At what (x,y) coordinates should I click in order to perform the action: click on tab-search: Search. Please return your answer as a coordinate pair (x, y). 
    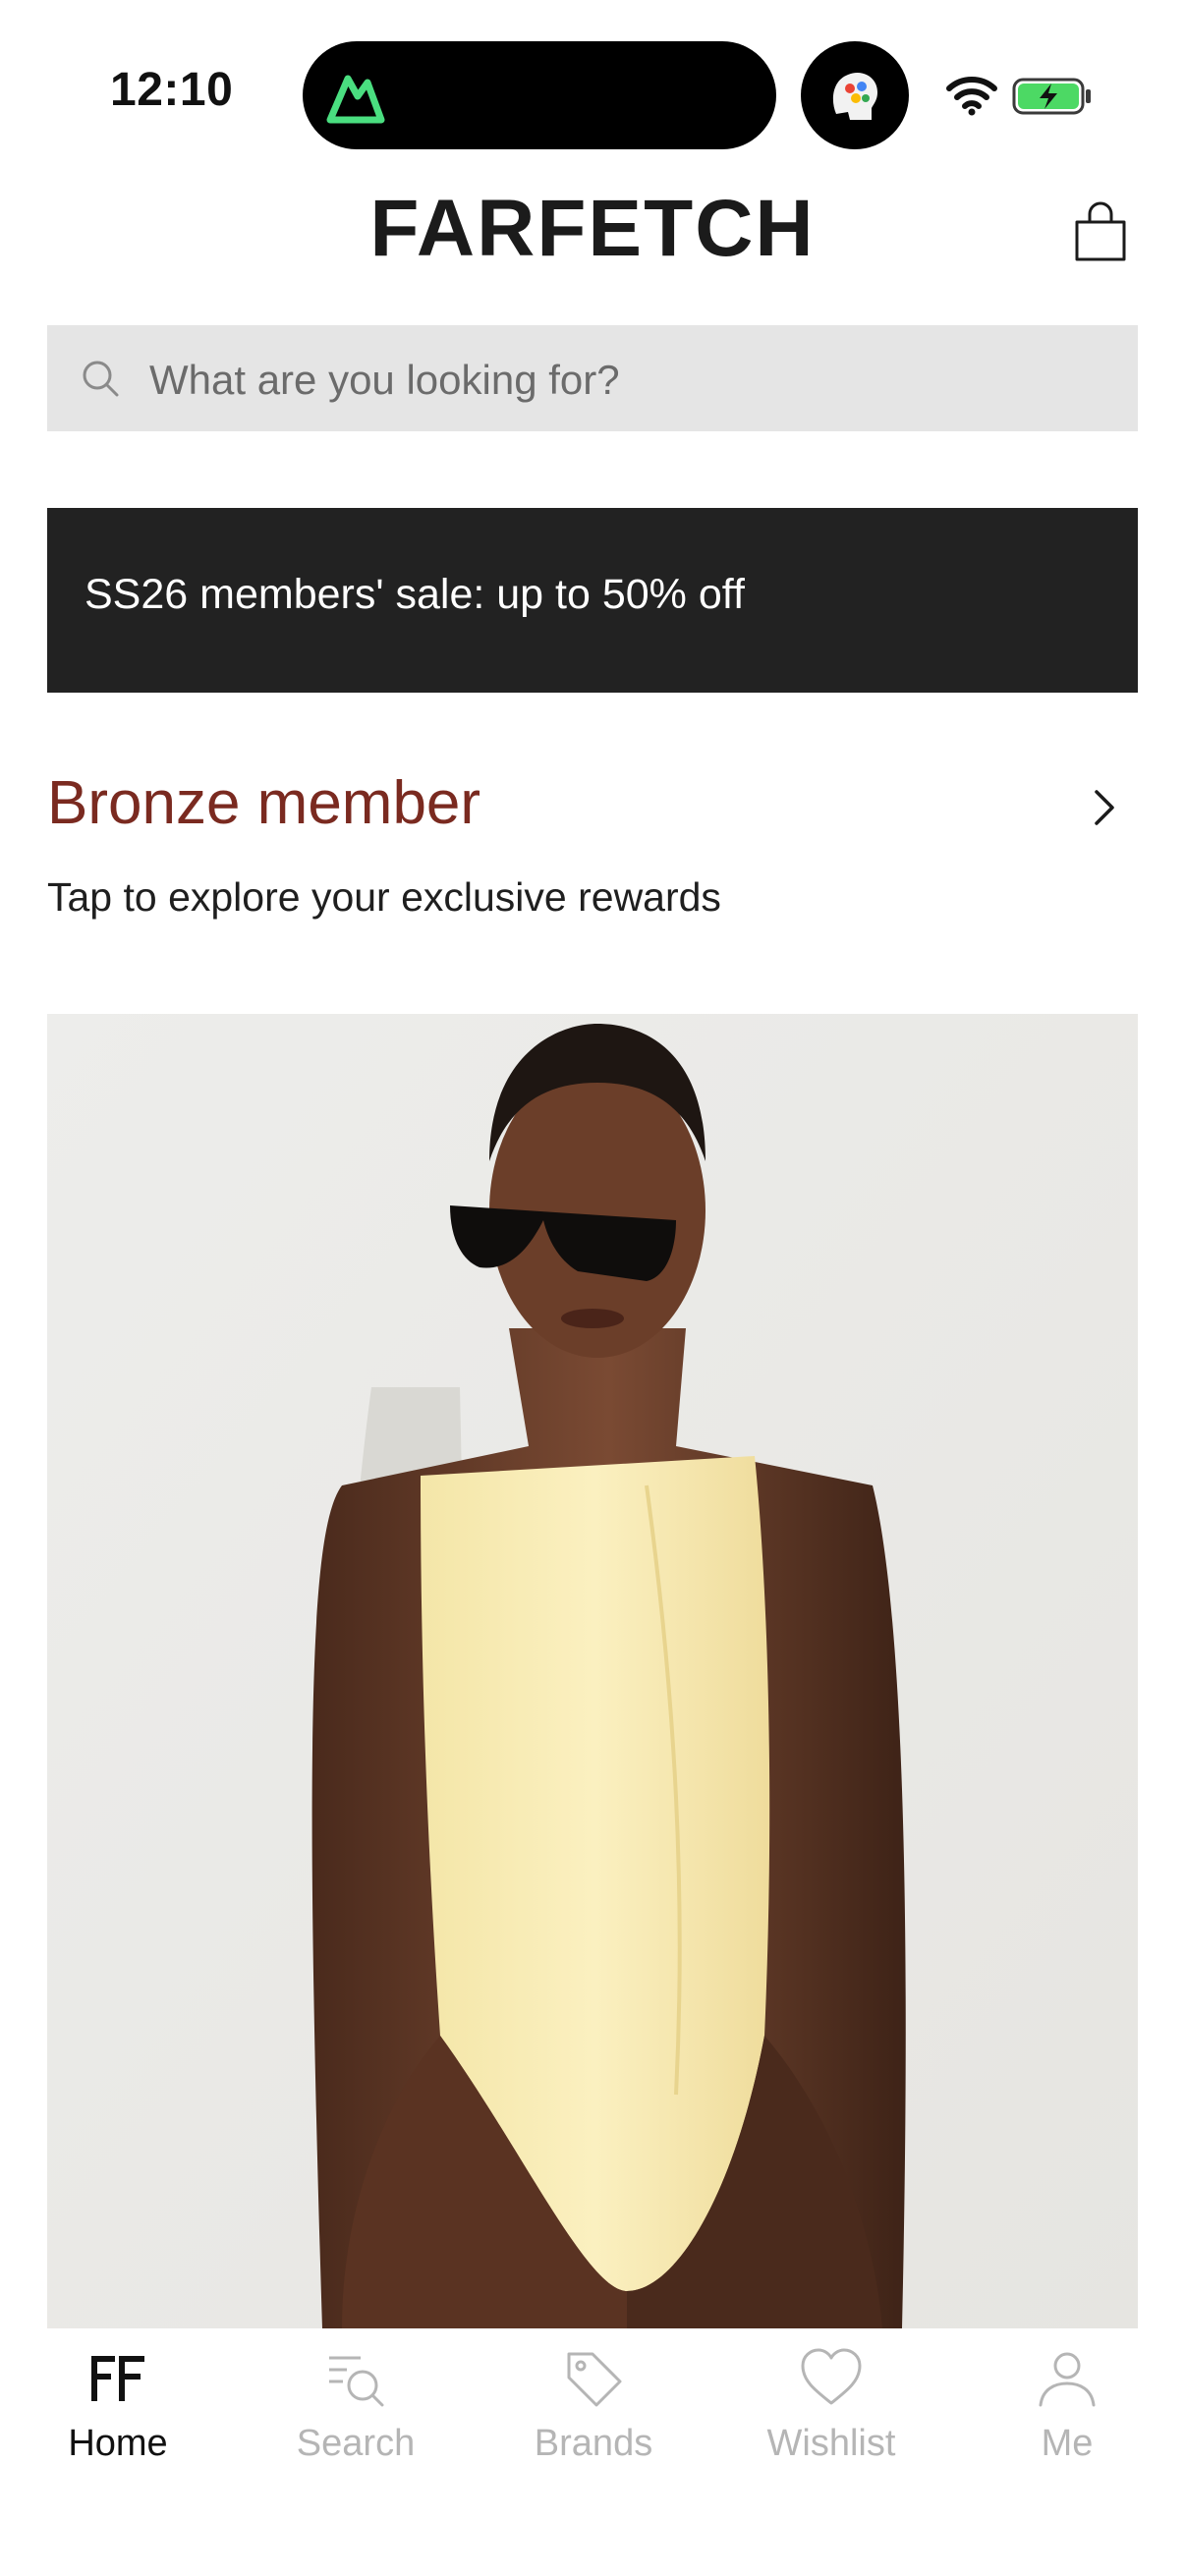
    Looking at the image, I should click on (355, 2405).